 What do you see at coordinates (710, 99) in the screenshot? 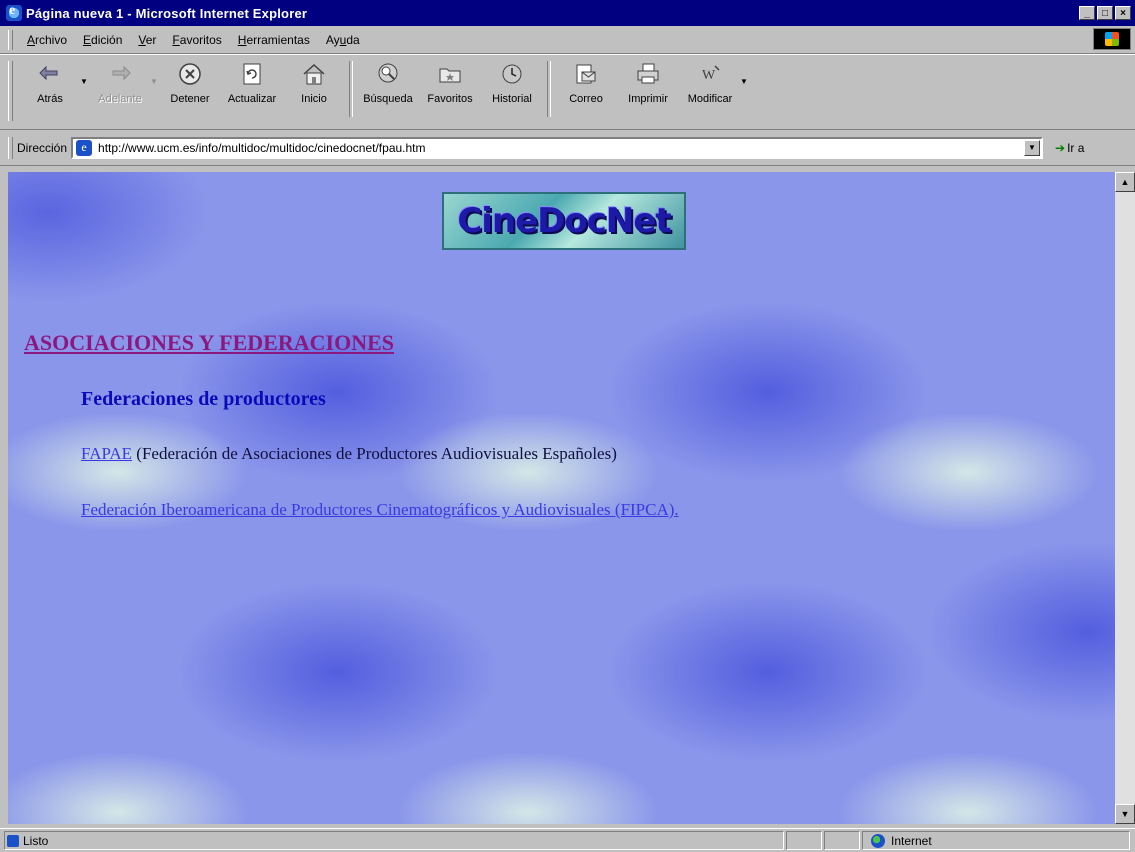
I see `edit-label: Modificar` at bounding box center [710, 99].